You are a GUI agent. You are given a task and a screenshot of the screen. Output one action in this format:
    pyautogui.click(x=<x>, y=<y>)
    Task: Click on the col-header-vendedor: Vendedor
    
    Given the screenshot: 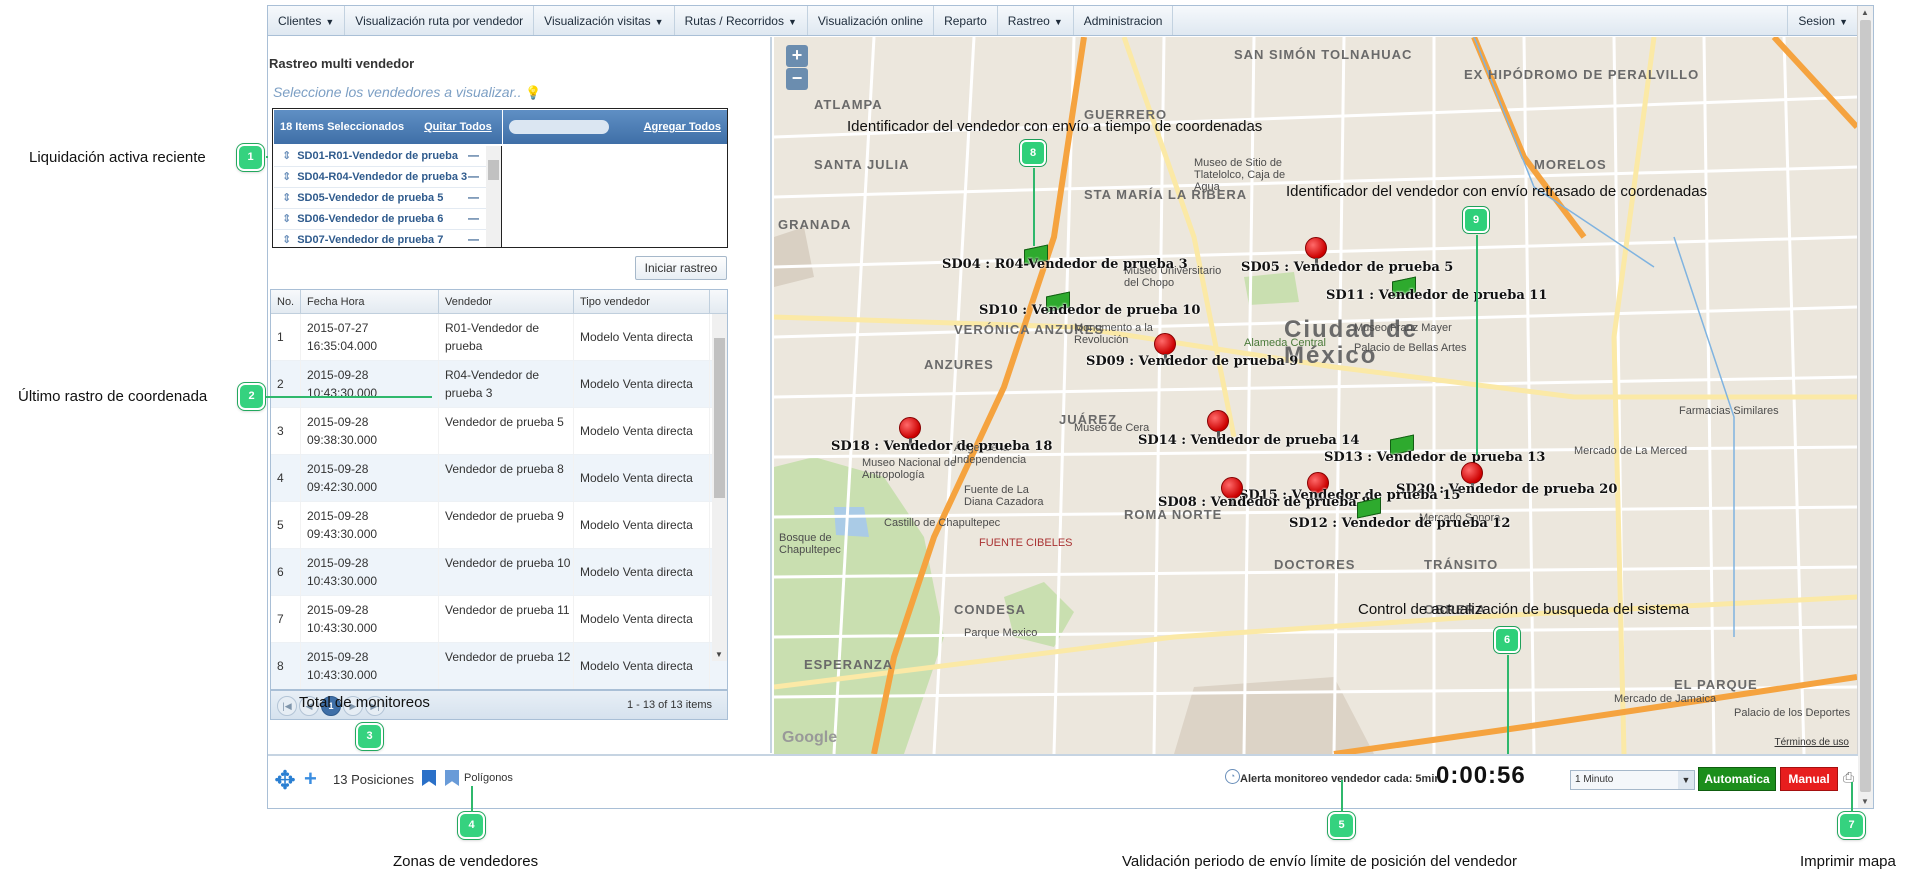 What is the action you would take?
    pyautogui.click(x=506, y=301)
    